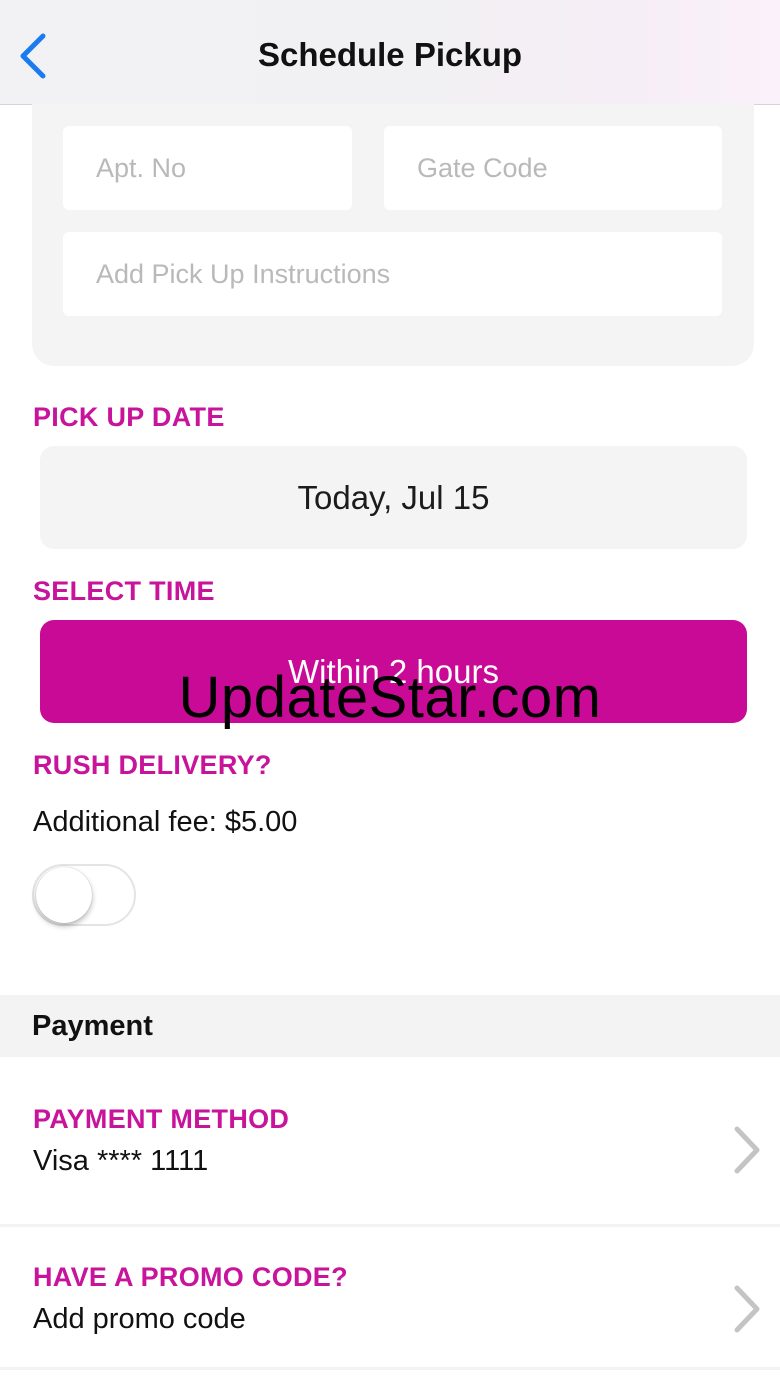  I want to click on gate-code-placeholder: Gate Code, so click(482, 167).